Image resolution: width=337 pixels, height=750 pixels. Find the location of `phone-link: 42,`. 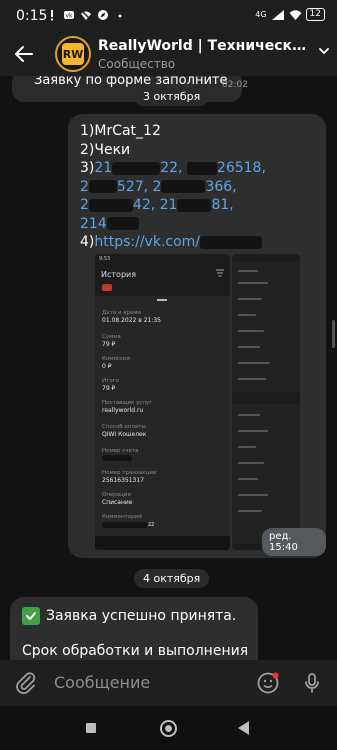

phone-link: 42, is located at coordinates (144, 205).